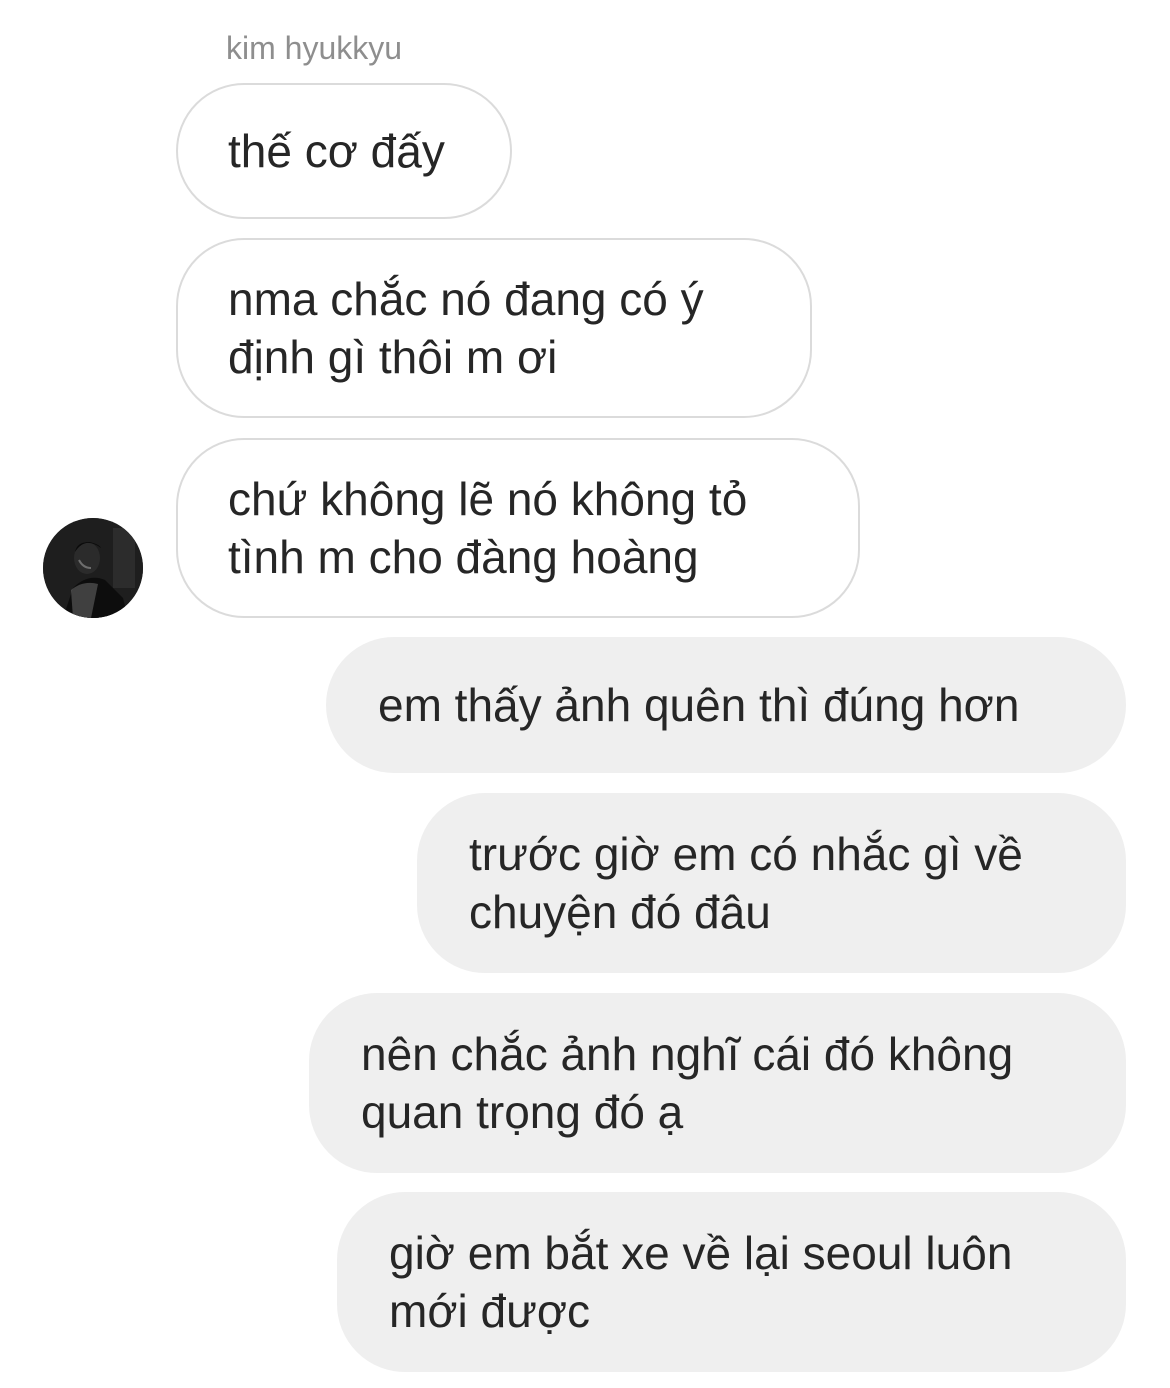 The image size is (1170, 1388). What do you see at coordinates (726, 705) in the screenshot?
I see `message-bubble-sent: em thấy ảnh quên thì đúng hơn` at bounding box center [726, 705].